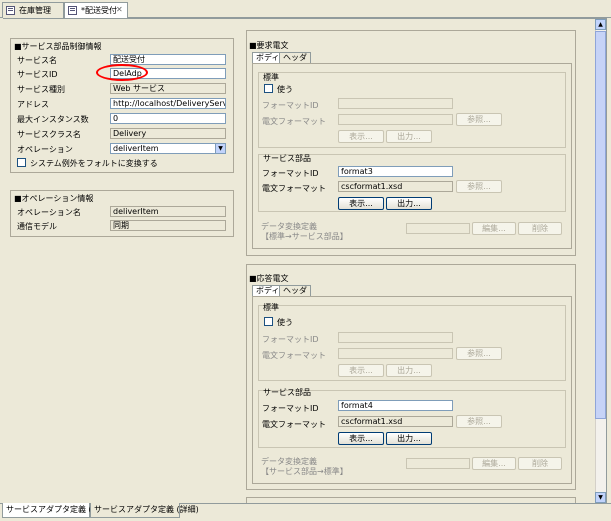 This screenshot has height=521, width=611. I want to click on fault-checkbox, so click(21, 162).